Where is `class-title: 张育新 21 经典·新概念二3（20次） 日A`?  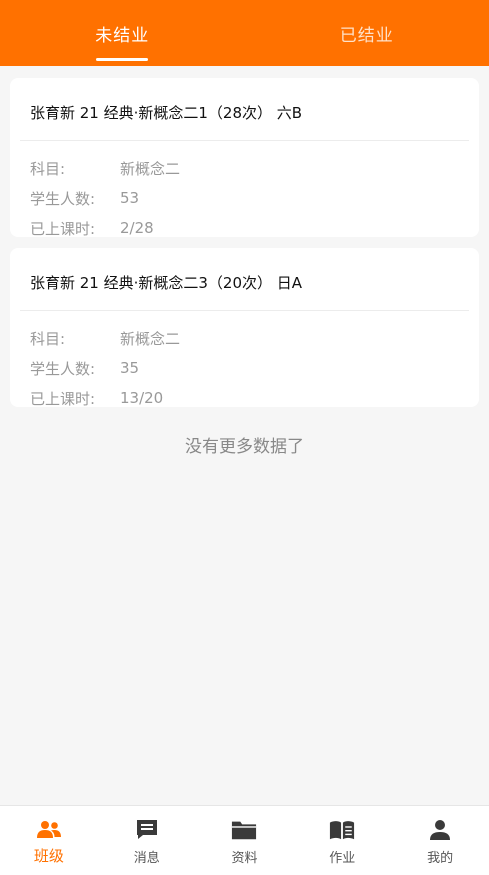 class-title: 张育新 21 经典·新概念二3（20次） 日A is located at coordinates (244, 279).